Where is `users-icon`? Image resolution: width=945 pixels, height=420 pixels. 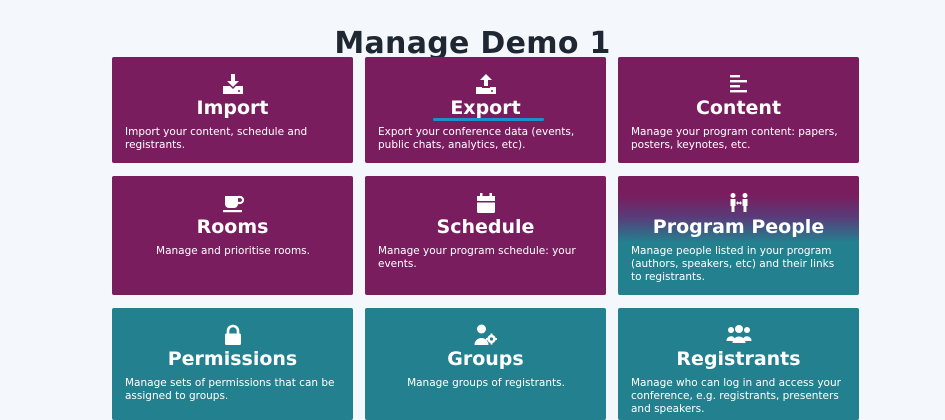 users-icon is located at coordinates (738, 334).